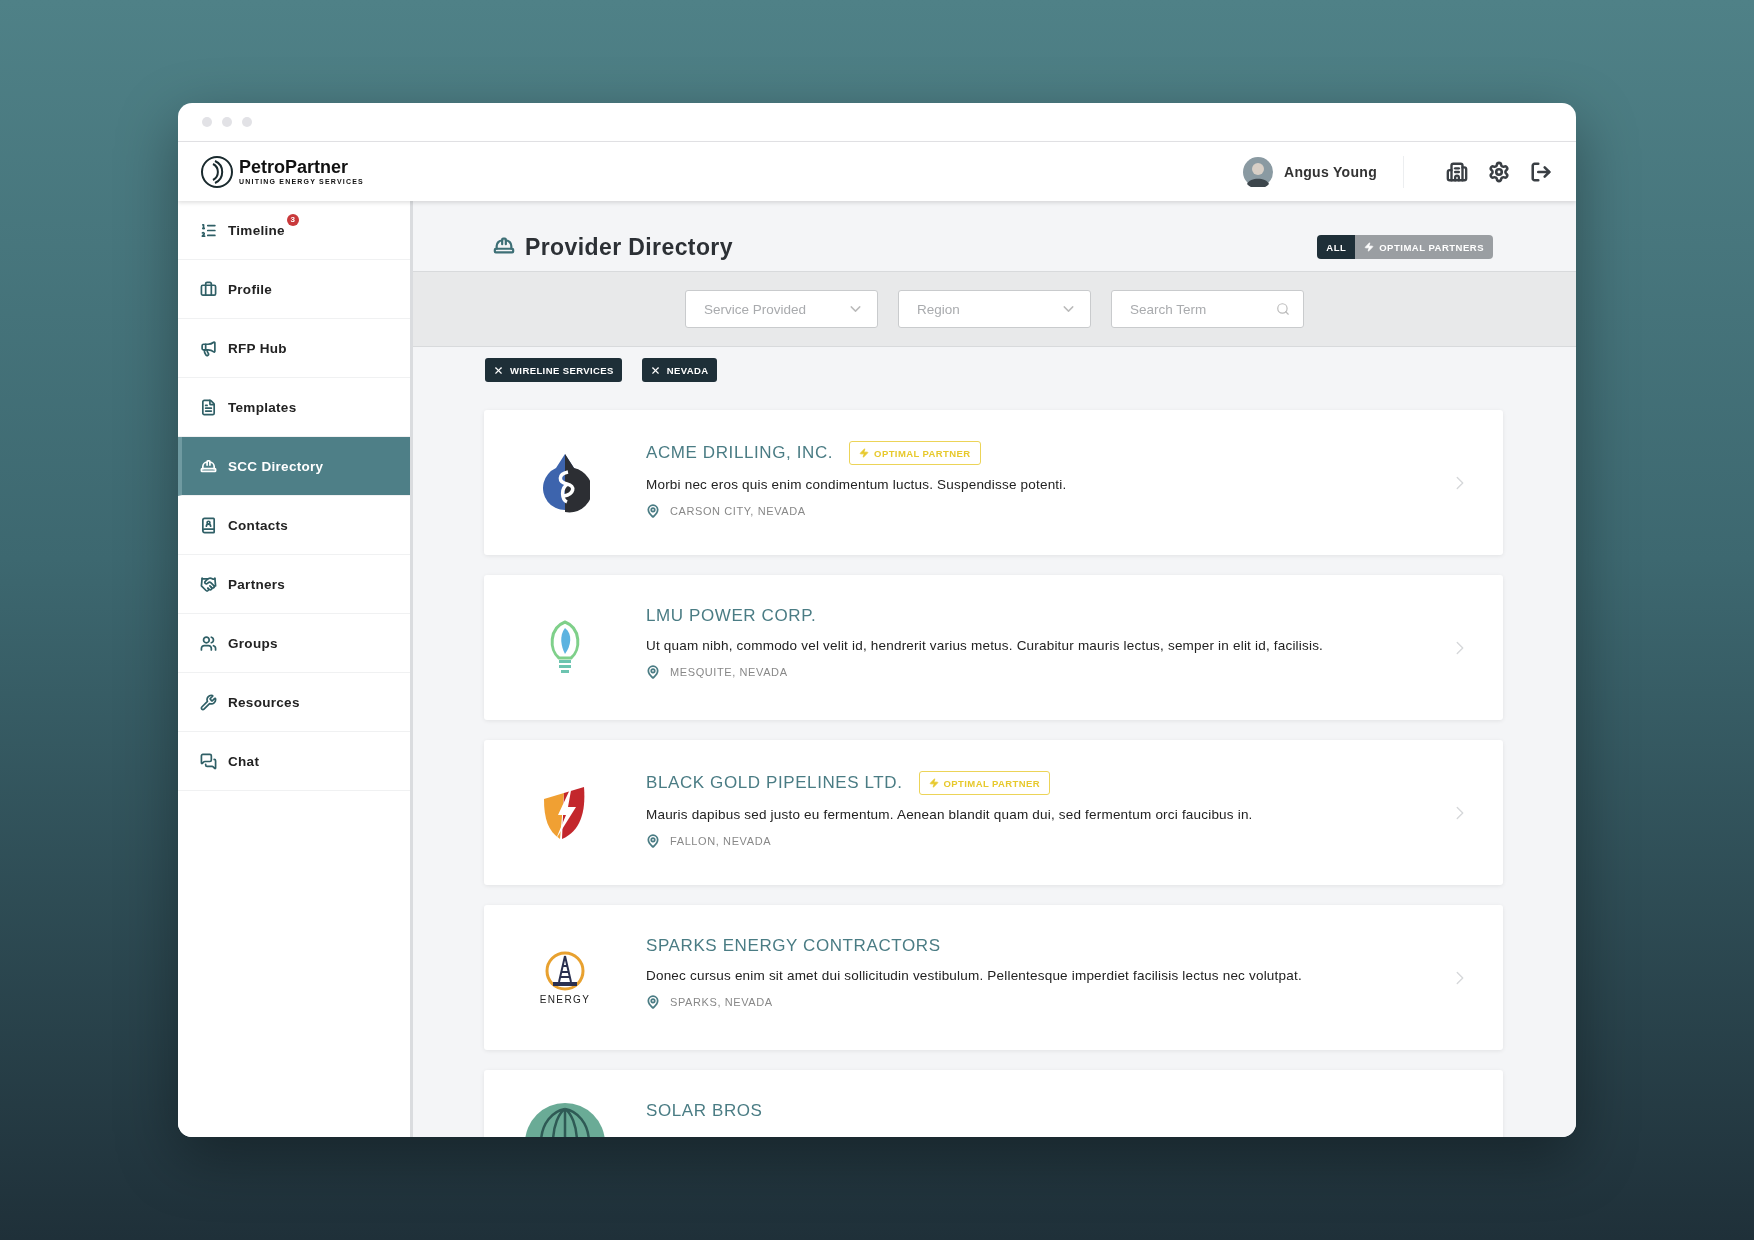  Describe the element at coordinates (1499, 171) in the screenshot. I see `settings-icon` at that location.